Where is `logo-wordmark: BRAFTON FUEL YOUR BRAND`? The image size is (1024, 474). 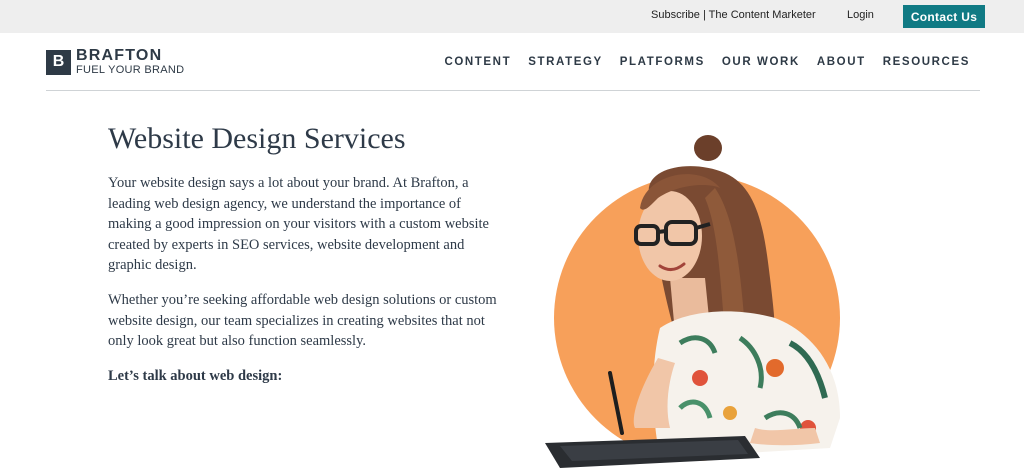
logo-wordmark: BRAFTON FUEL YOUR BRAND is located at coordinates (130, 62).